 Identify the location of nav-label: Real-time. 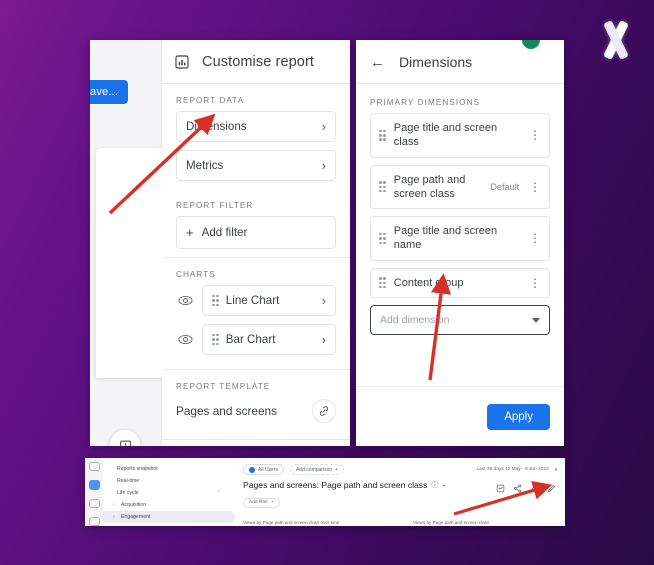
(128, 481).